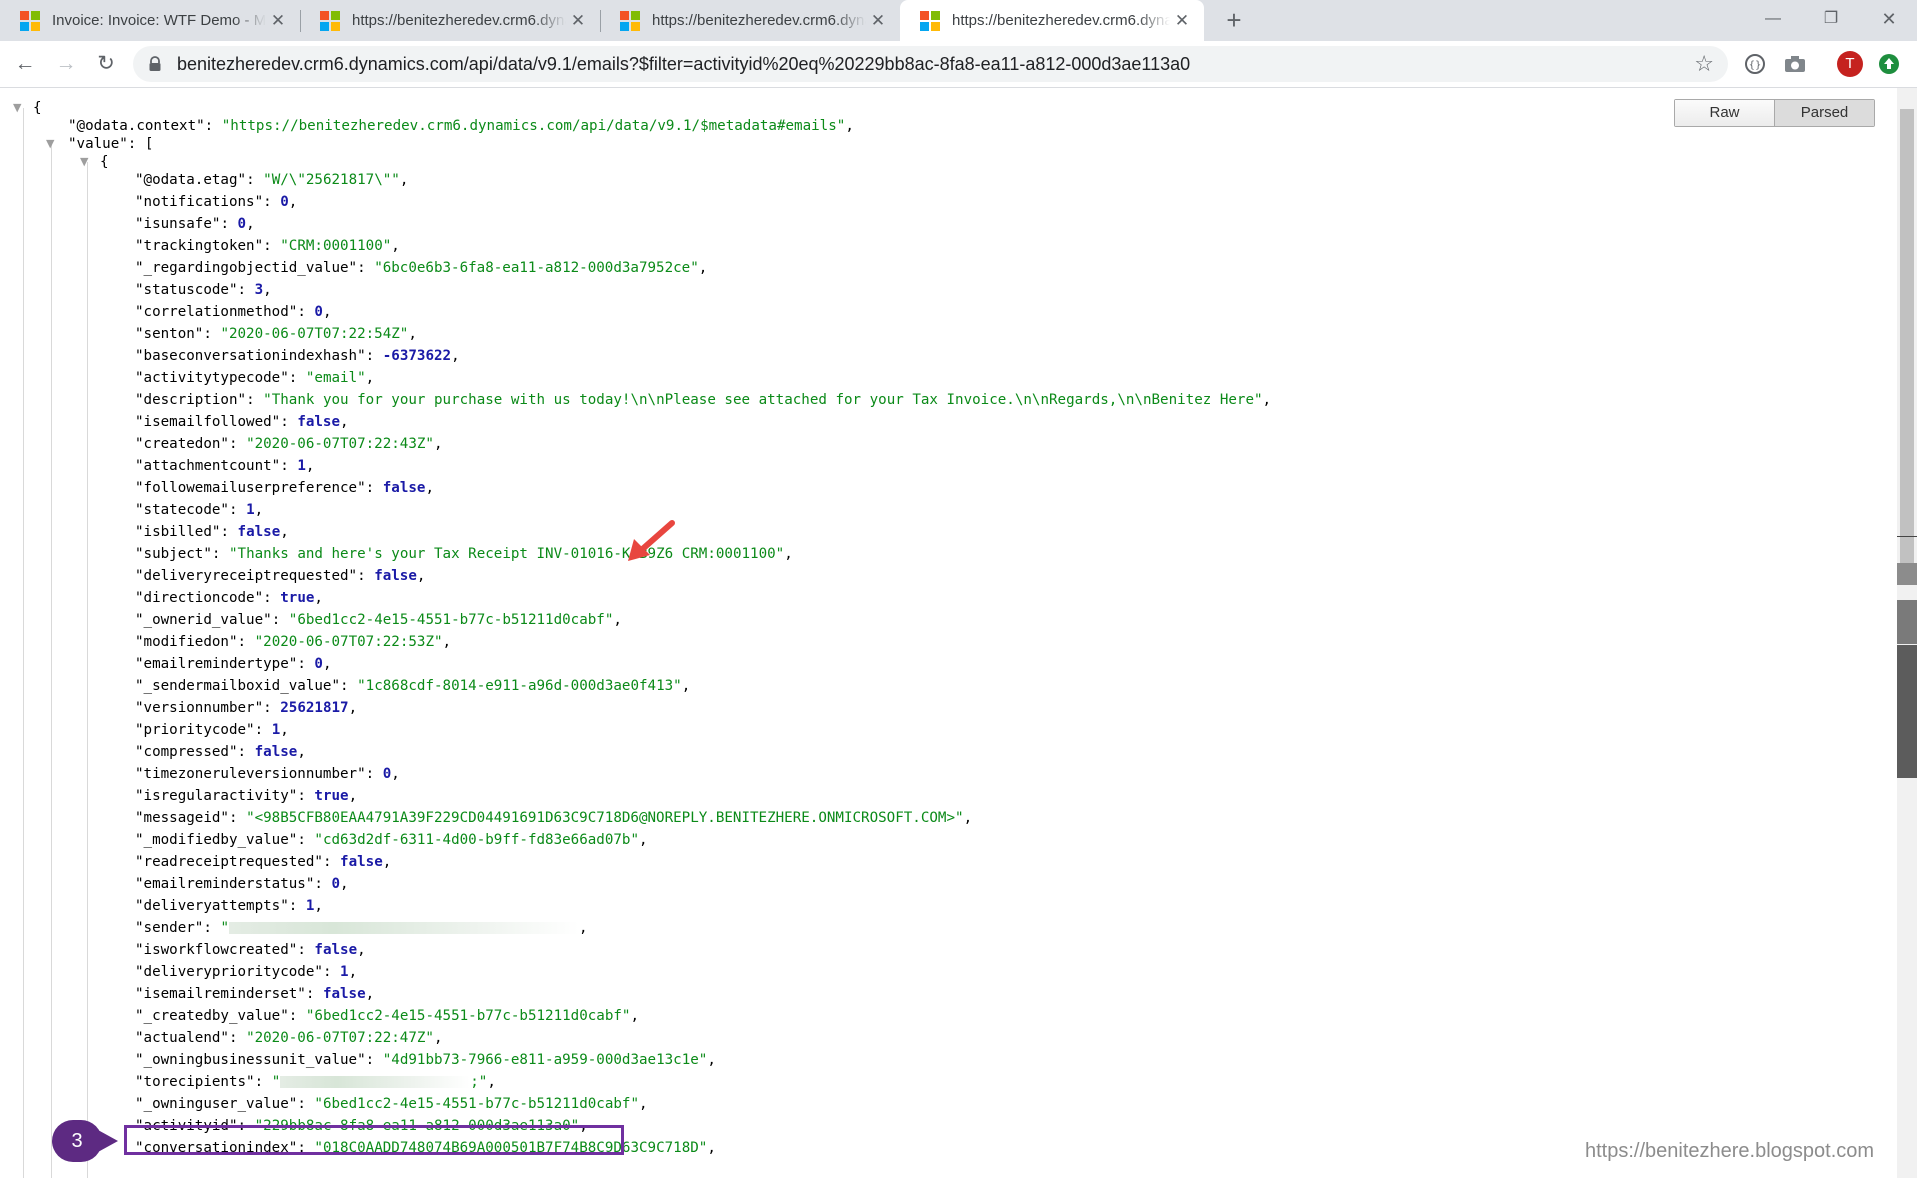  I want to click on json-row-isemailreminderset: "isemailreminderset": false,, so click(254, 994).